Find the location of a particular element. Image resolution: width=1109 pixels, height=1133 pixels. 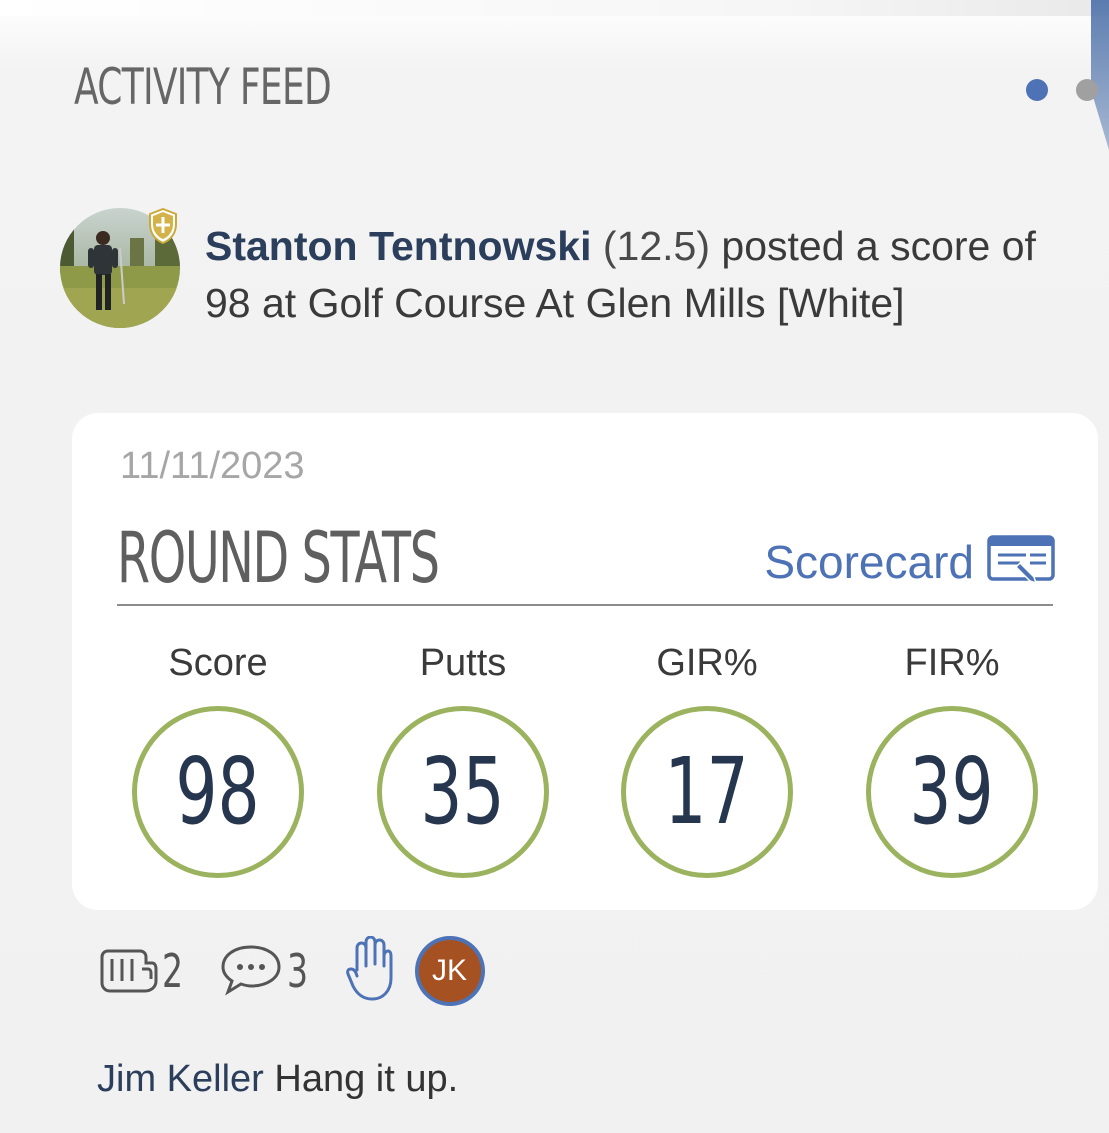

stat-label: GIR% is located at coordinates (707, 663).